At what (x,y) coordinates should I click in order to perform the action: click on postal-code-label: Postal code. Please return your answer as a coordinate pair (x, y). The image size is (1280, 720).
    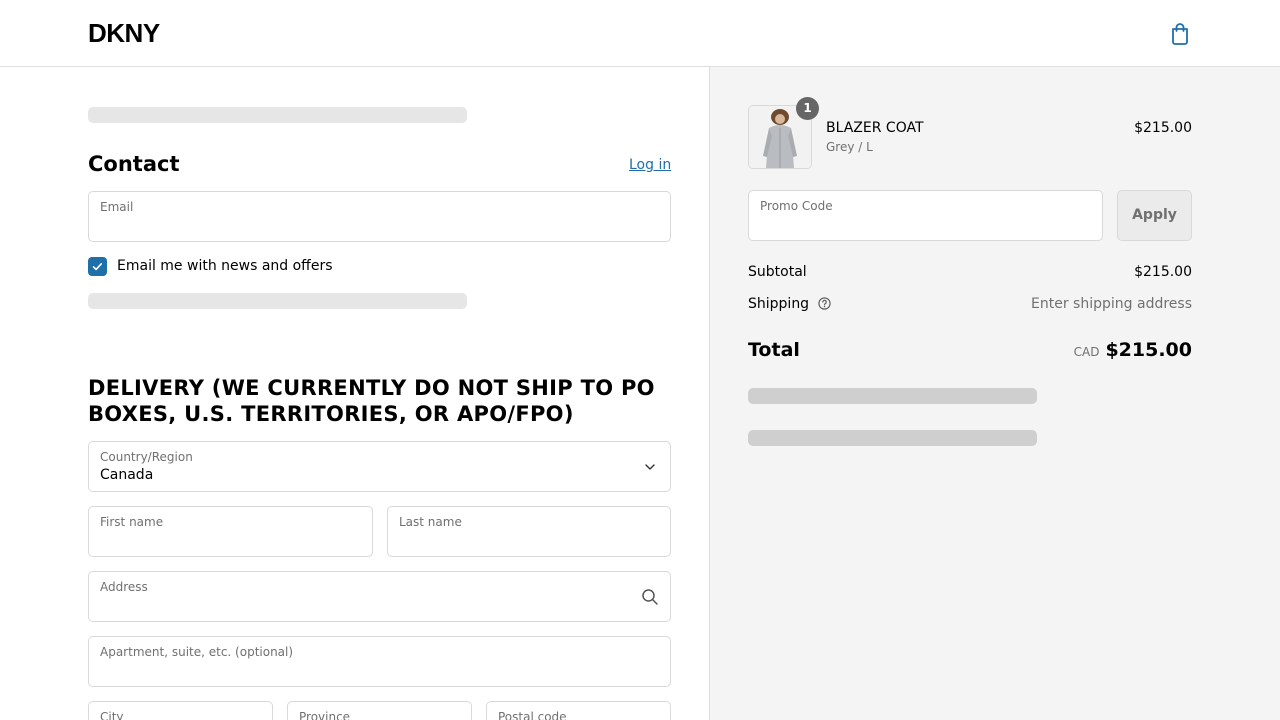
    Looking at the image, I should click on (532, 715).